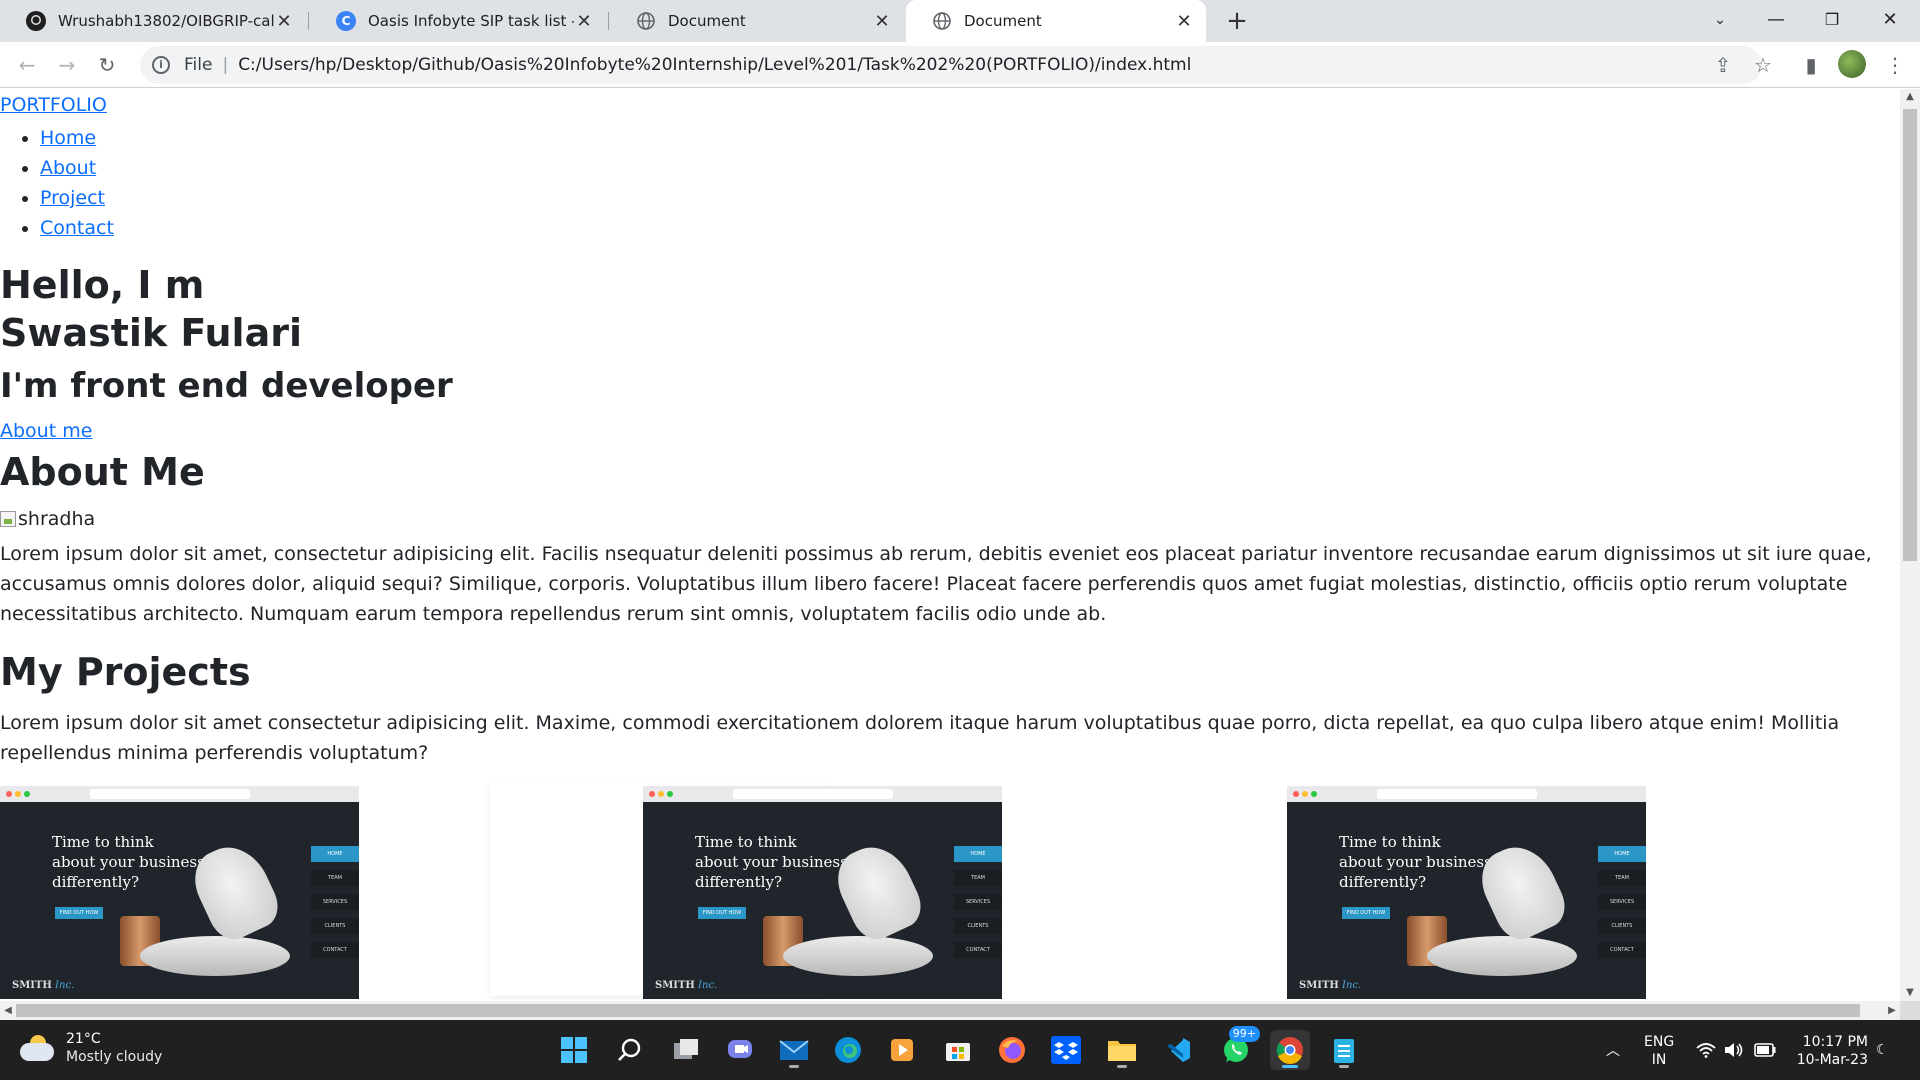 The height and width of the screenshot is (1080, 1920). What do you see at coordinates (53, 105) in the screenshot?
I see `brand-link: PORTFOLIO` at bounding box center [53, 105].